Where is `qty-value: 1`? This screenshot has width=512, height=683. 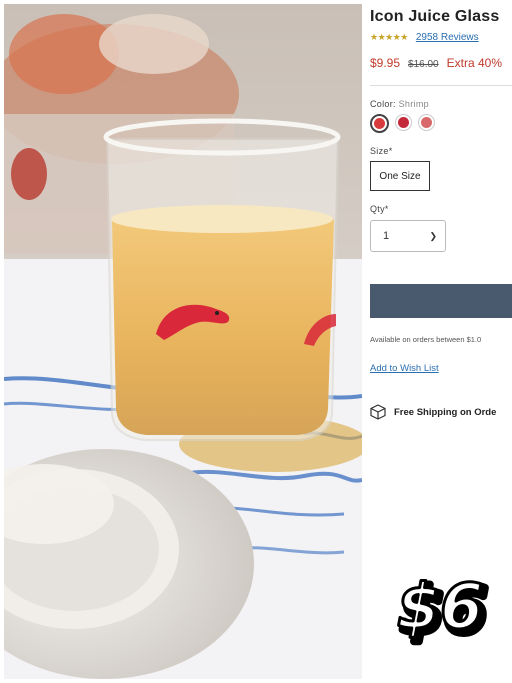 qty-value: 1 is located at coordinates (386, 236).